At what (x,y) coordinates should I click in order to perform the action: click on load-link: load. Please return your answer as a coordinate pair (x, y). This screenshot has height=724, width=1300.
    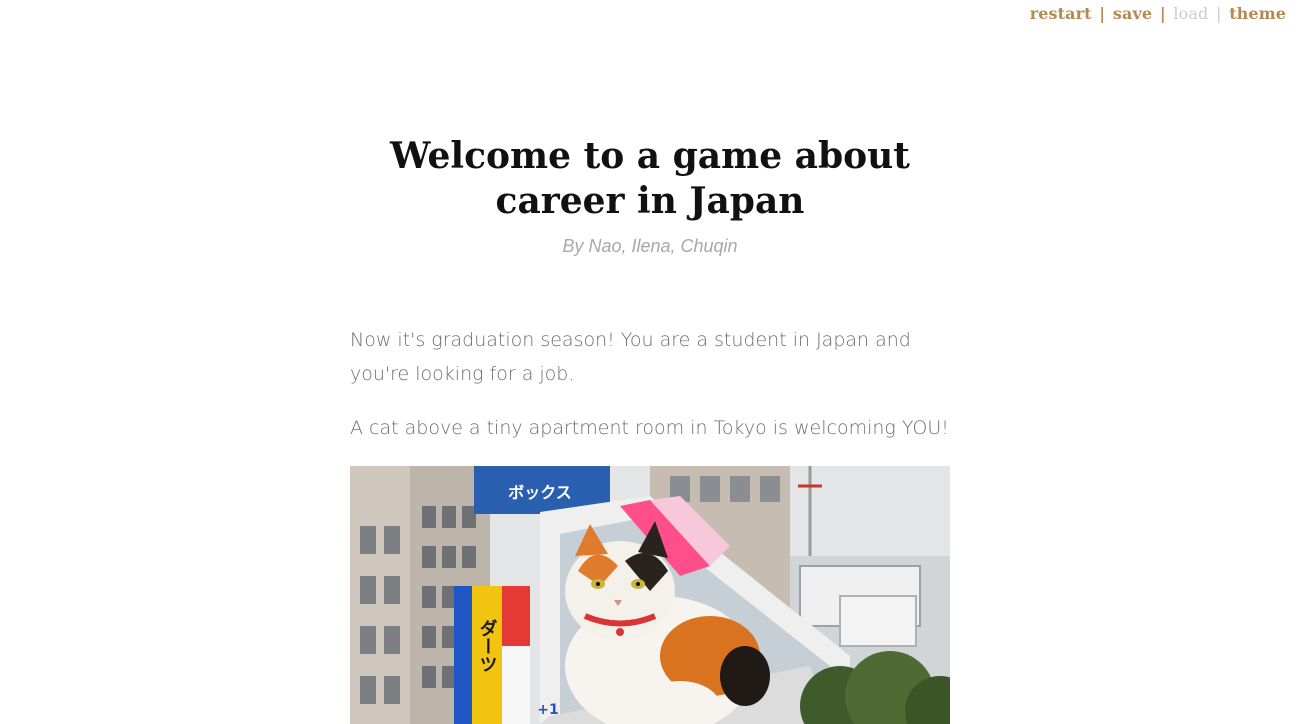
    Looking at the image, I should click on (1190, 13).